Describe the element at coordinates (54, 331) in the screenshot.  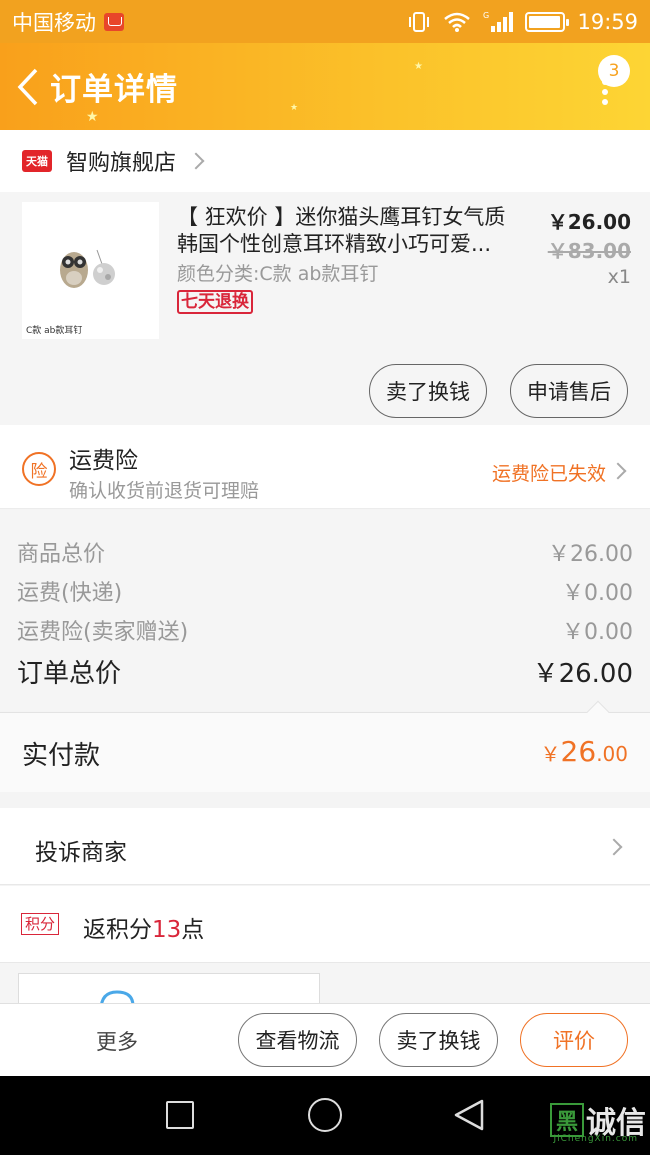
I see `product-image-caption: C款 ab款耳钉` at that location.